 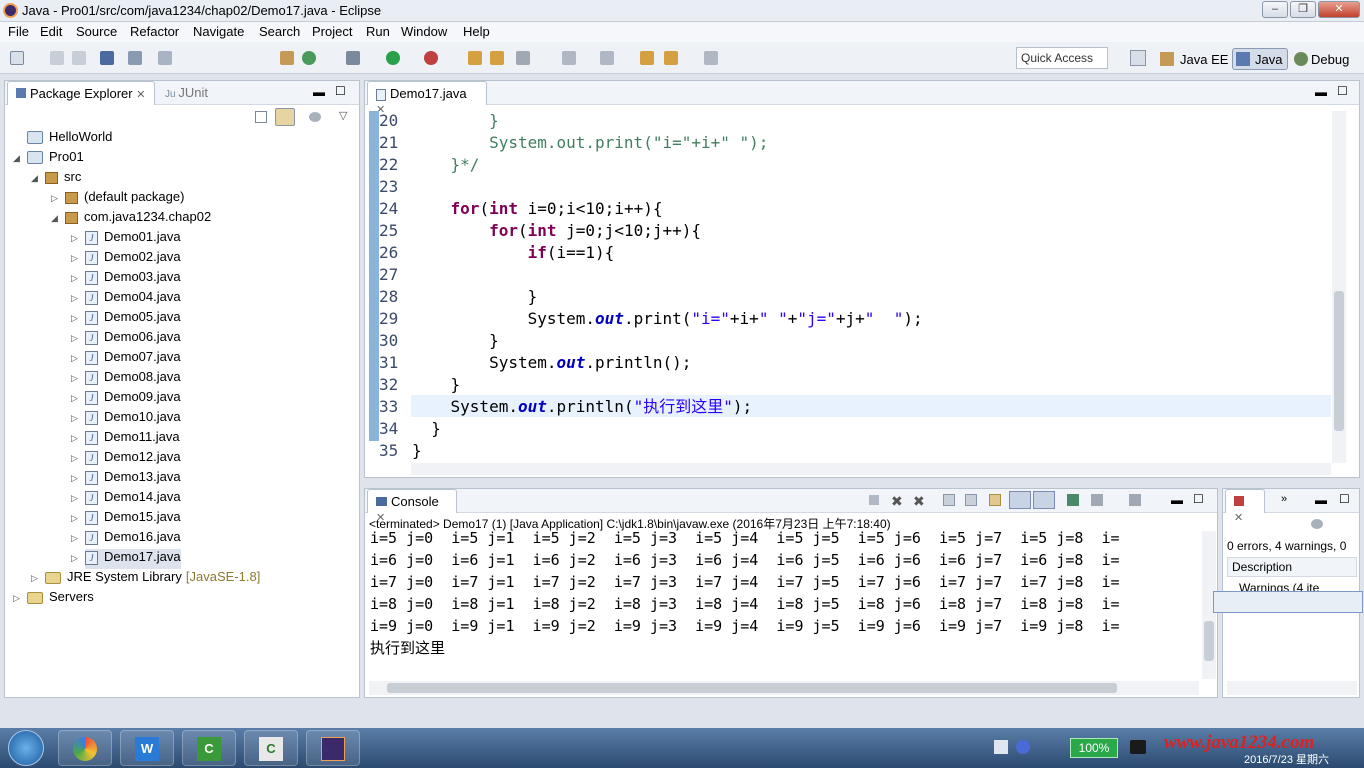 I want to click on save-icon, so click(x=57, y=58).